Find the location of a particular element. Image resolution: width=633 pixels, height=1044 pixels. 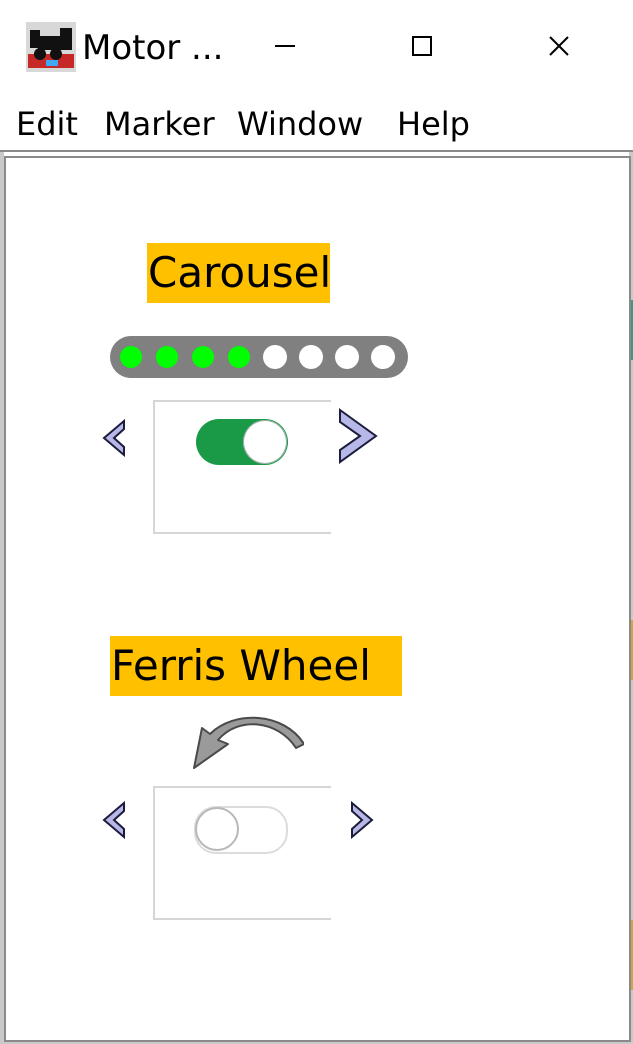

menu-edit: Edit is located at coordinates (47, 124).